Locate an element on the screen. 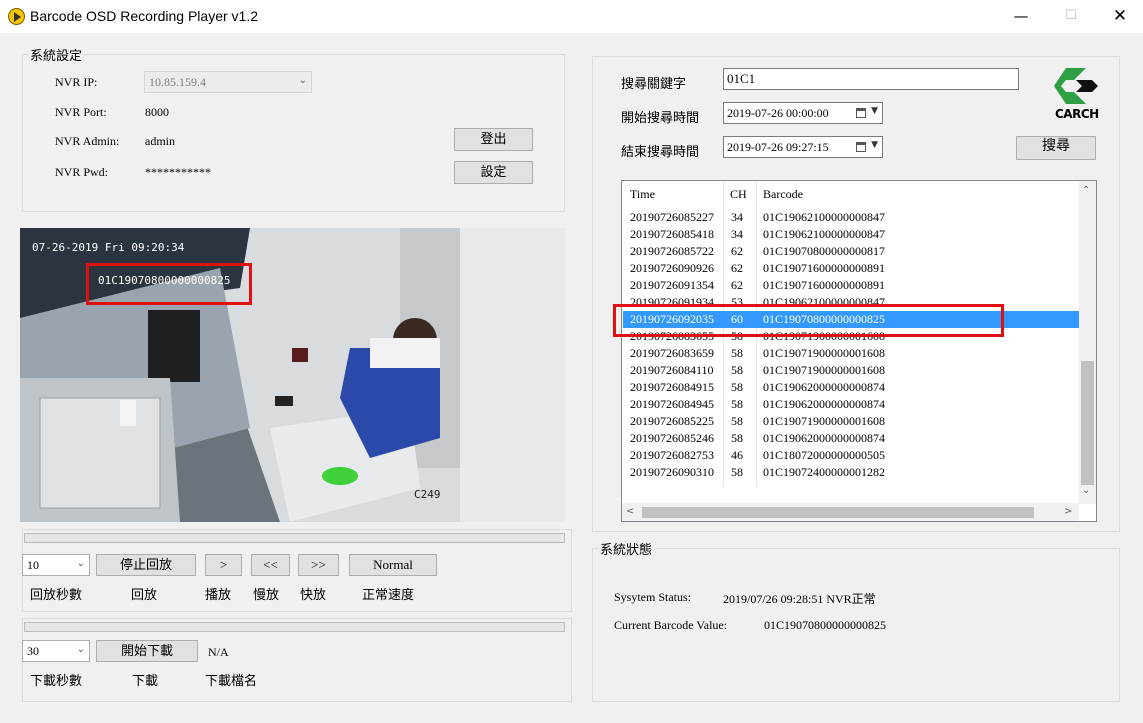 Image resolution: width=1143 pixels, height=723 pixels. system-status-label: Sysytem Status: is located at coordinates (653, 597).